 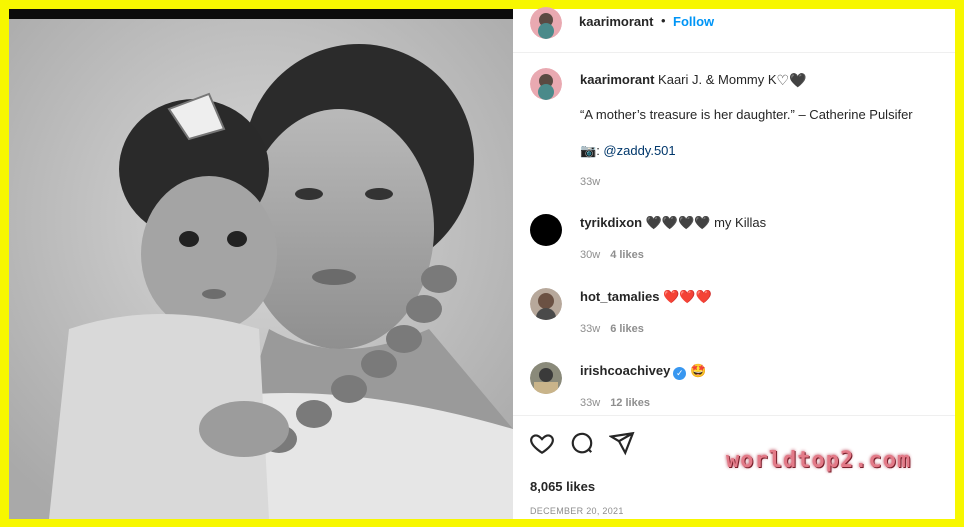 I want to click on likes-count: 8,065 likes, so click(x=562, y=486).